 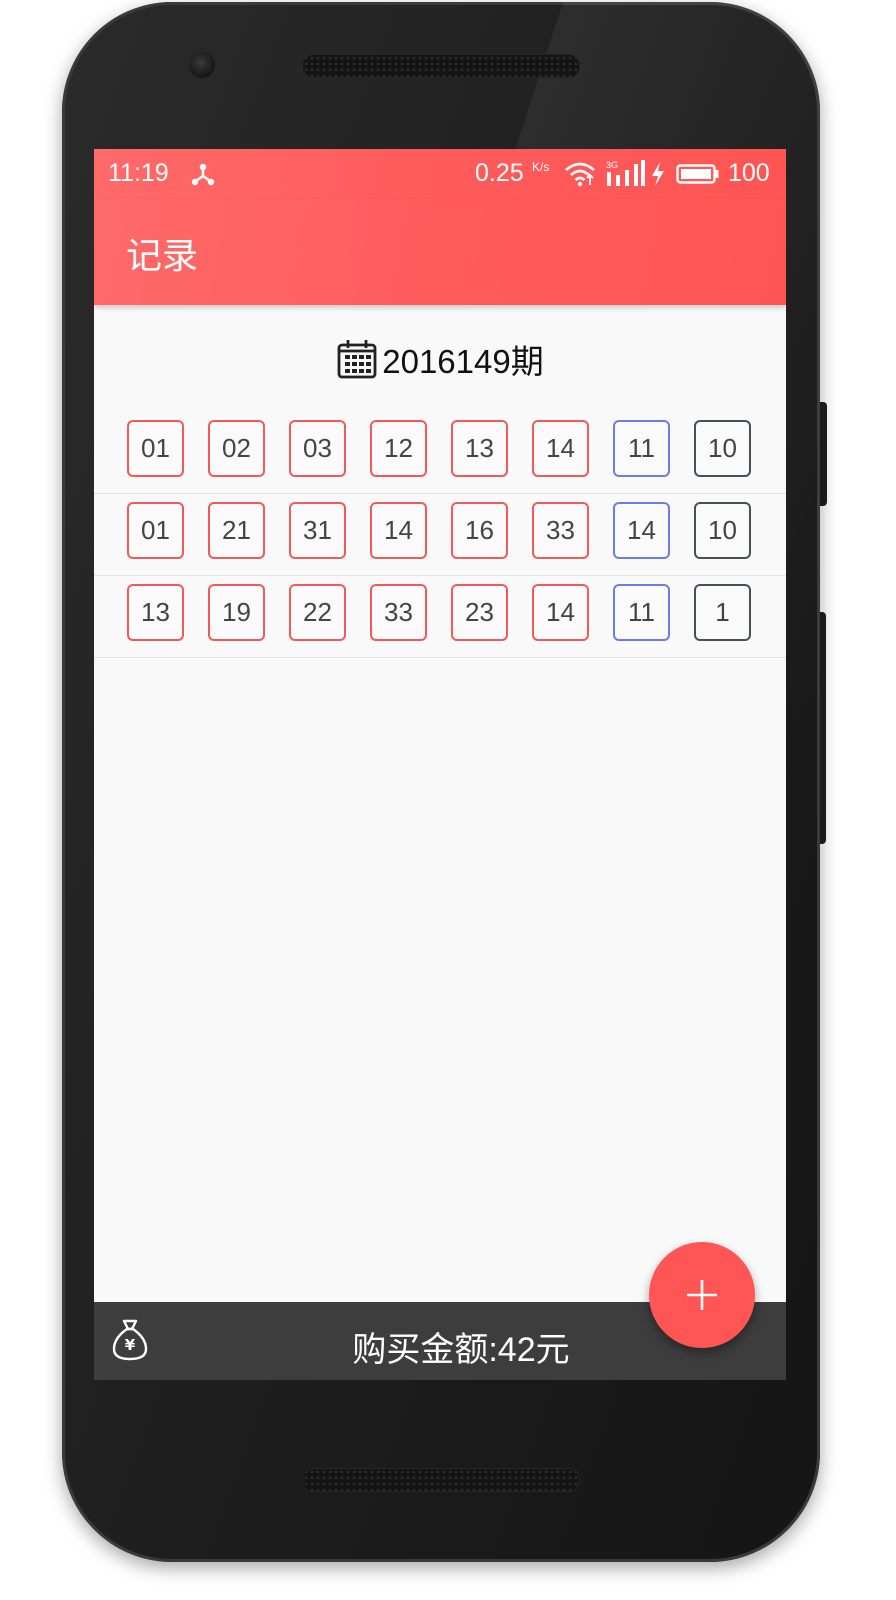 I want to click on red-ball: 31, so click(x=317, y=530).